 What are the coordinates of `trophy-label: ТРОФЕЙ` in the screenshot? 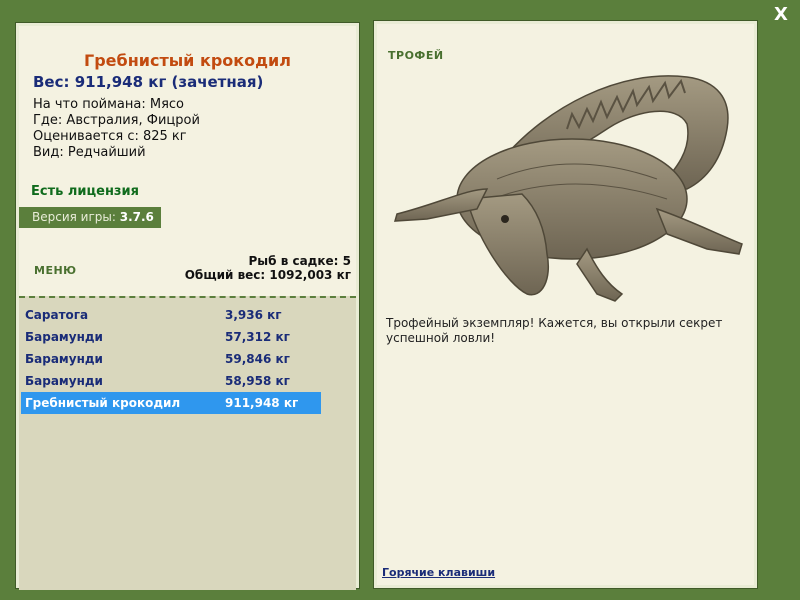 It's located at (416, 55).